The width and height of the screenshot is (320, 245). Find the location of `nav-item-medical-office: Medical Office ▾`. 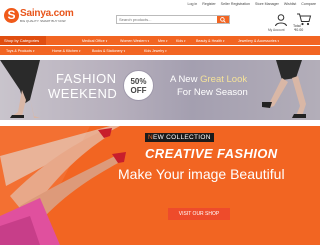

nav-item-medical-office: Medical Office ▾ is located at coordinates (94, 41).